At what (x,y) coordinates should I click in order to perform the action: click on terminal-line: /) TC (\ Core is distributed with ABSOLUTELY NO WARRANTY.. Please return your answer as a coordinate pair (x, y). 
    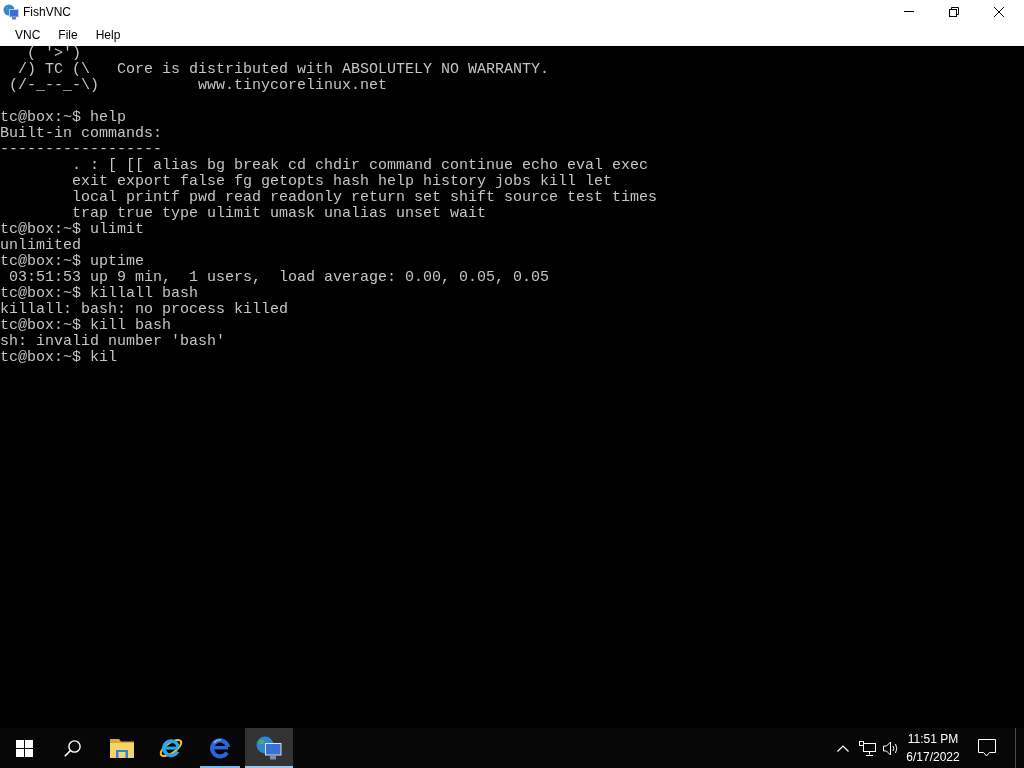
    Looking at the image, I should click on (283, 70).